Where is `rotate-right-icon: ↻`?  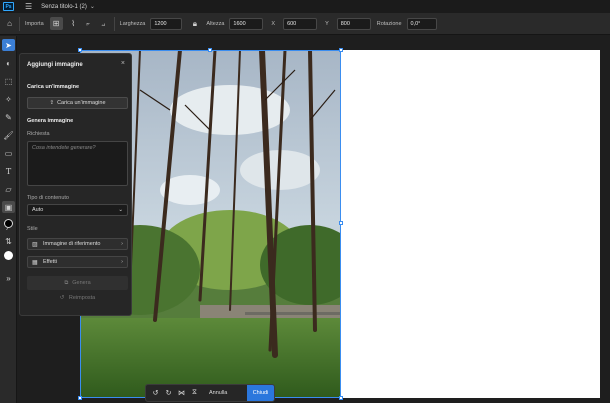
rotate-right-icon: ↻ is located at coordinates (168, 393).